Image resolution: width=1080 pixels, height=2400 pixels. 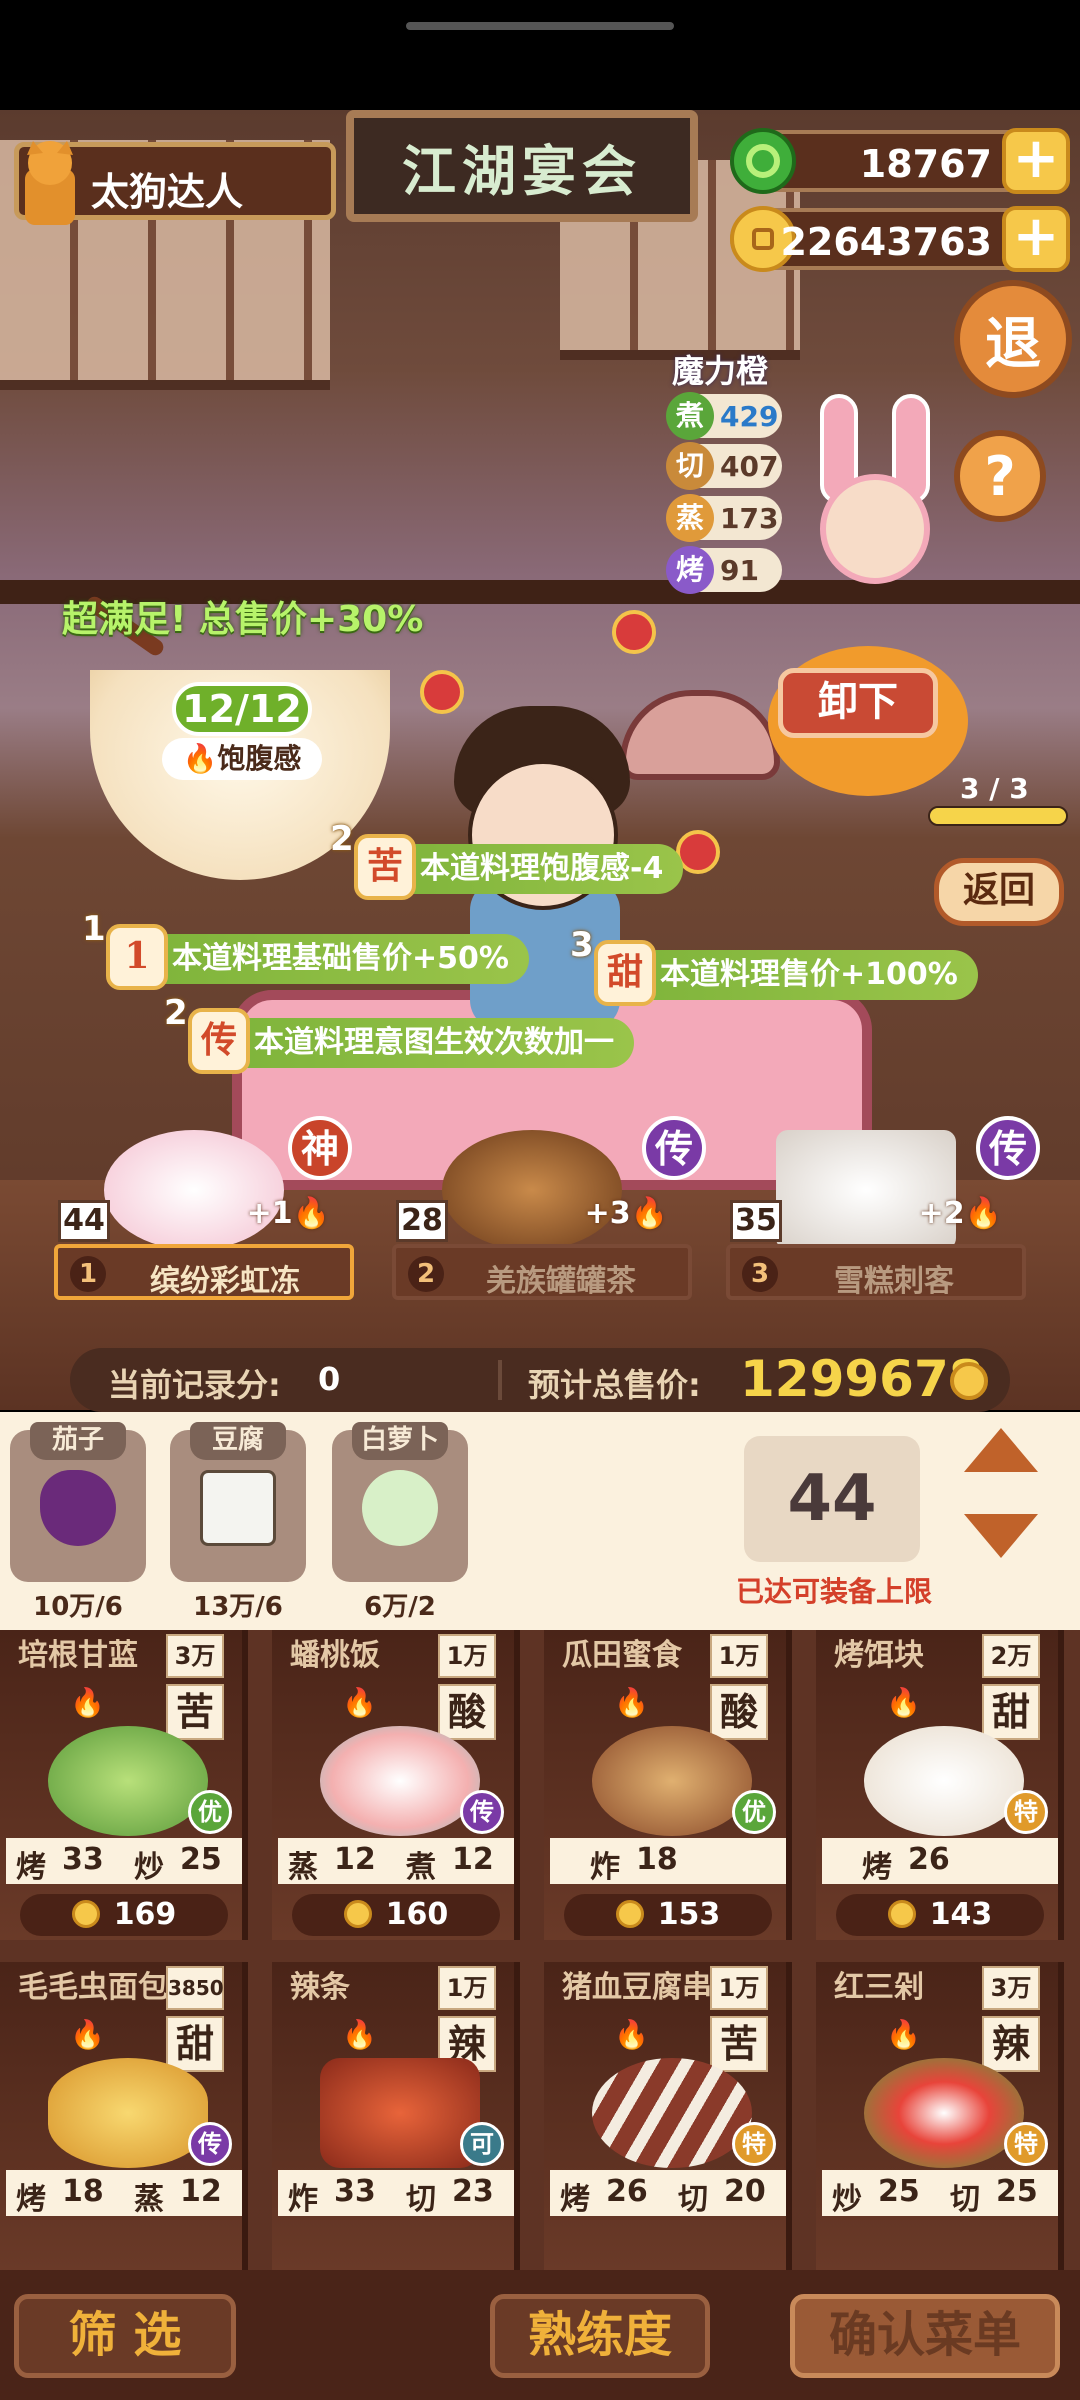 I want to click on bitter-flavor-icon: 苦, so click(x=385, y=867).